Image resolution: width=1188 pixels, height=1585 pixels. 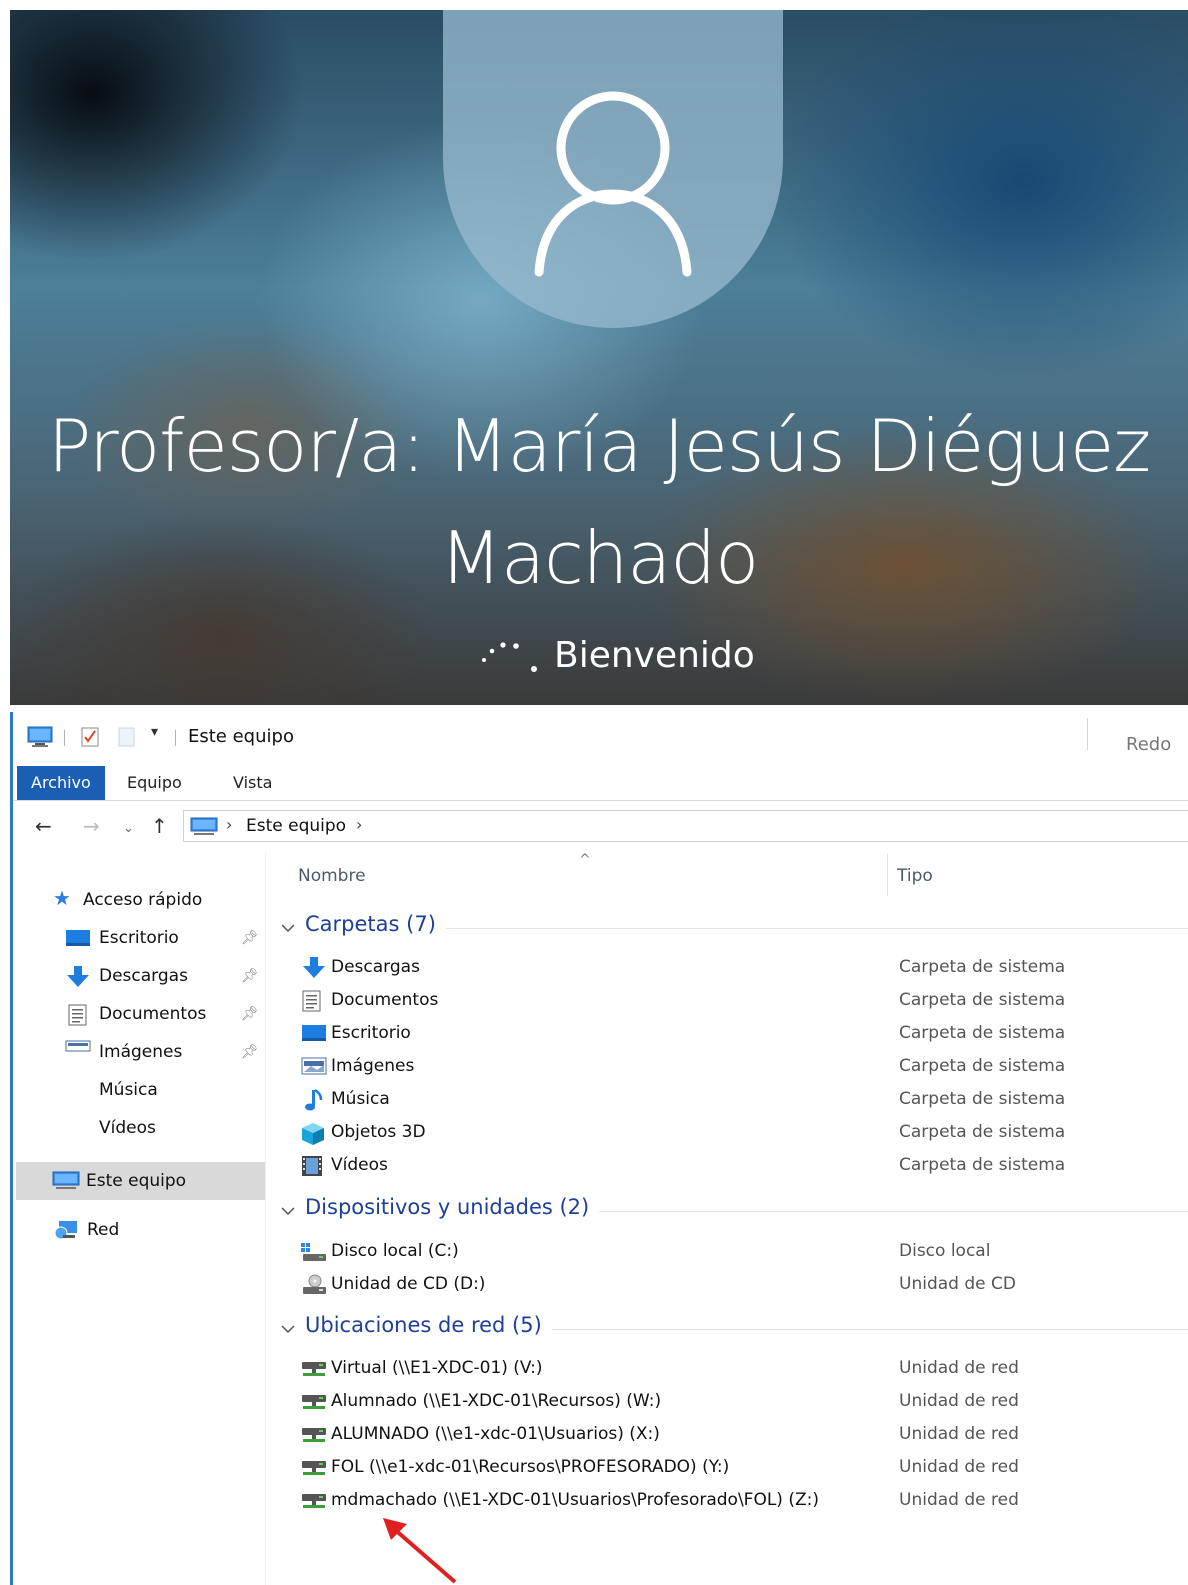 I want to click on ribbon-tabs: Archivo Equipo Vista, so click(x=600, y=783).